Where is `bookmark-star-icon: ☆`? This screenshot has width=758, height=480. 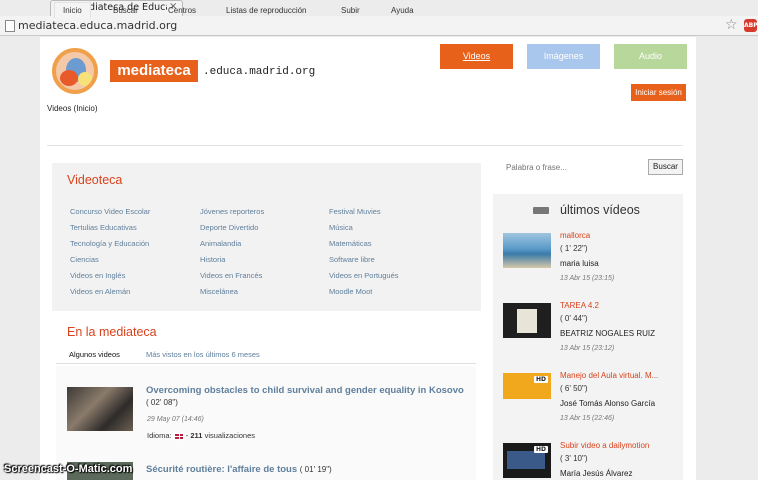
bookmark-star-icon: ☆ is located at coordinates (731, 25).